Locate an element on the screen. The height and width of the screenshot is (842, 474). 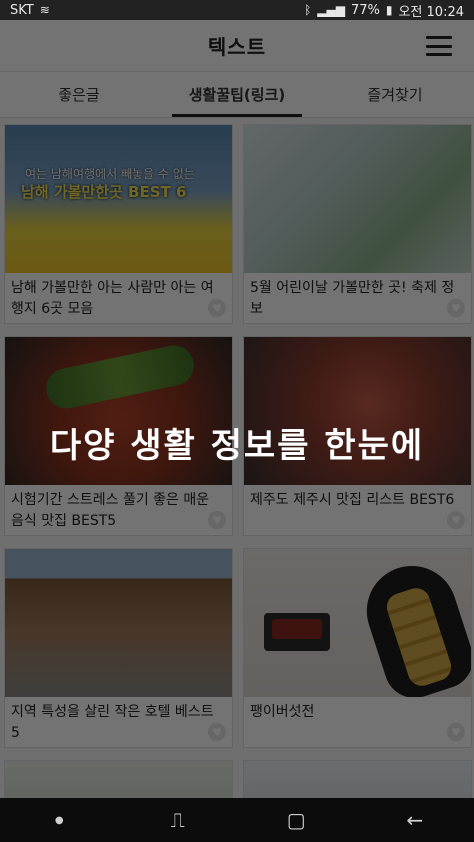
tab-good-writing: 좋은글 is located at coordinates (79, 94).